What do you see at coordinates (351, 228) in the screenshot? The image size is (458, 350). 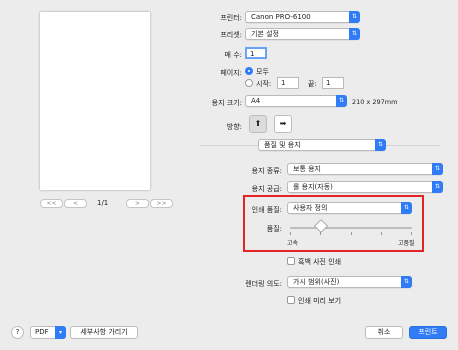 I see `quality-slider-track` at bounding box center [351, 228].